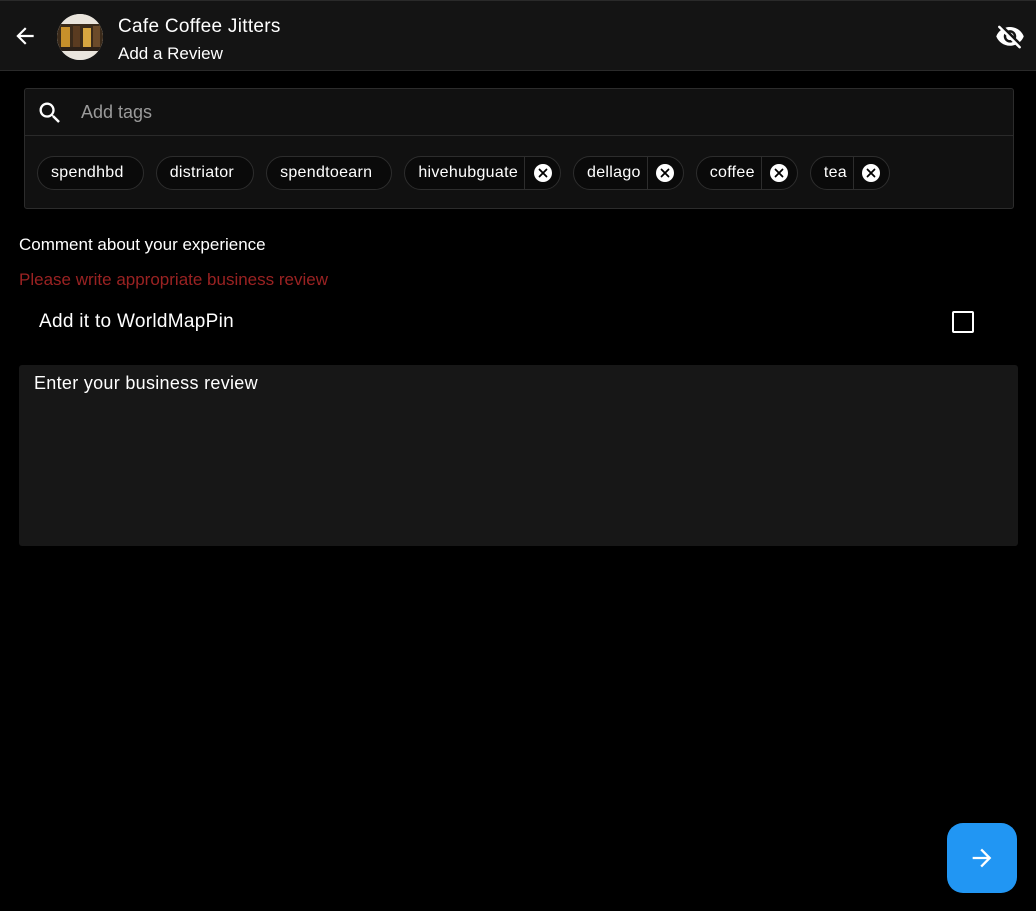  I want to click on tags-input, so click(529, 112).